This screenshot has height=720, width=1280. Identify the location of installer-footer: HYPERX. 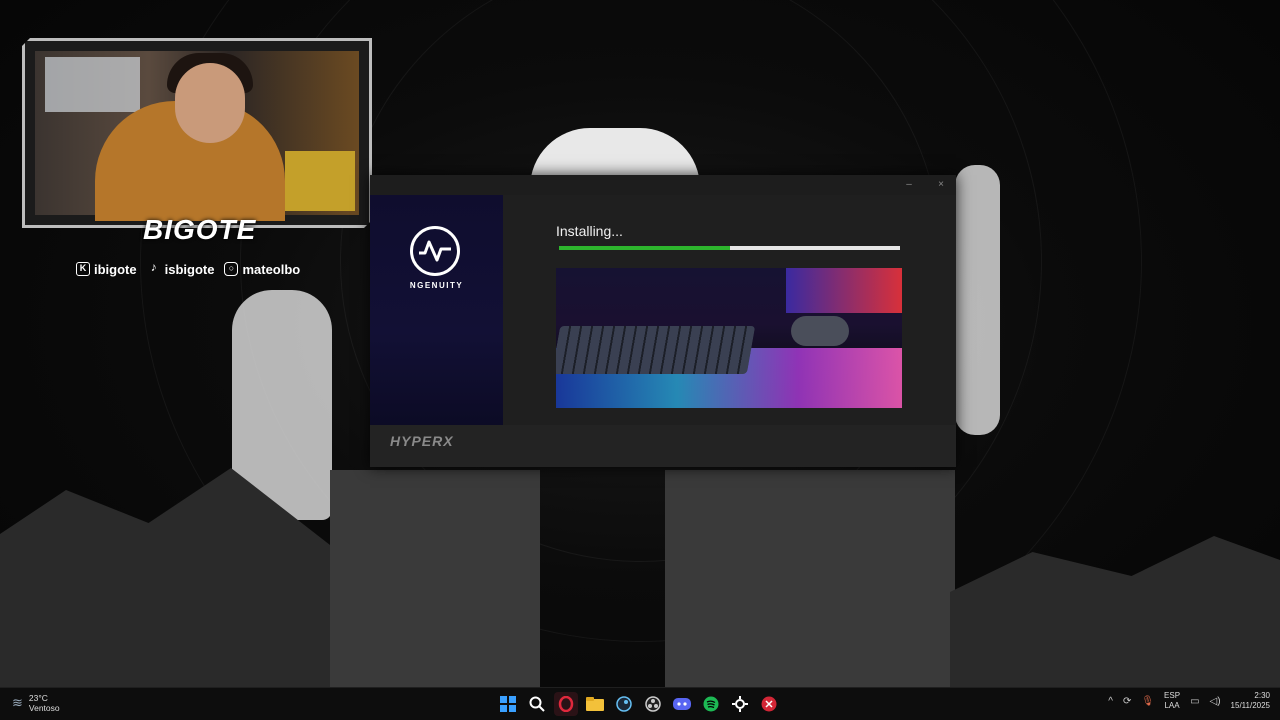
(663, 446).